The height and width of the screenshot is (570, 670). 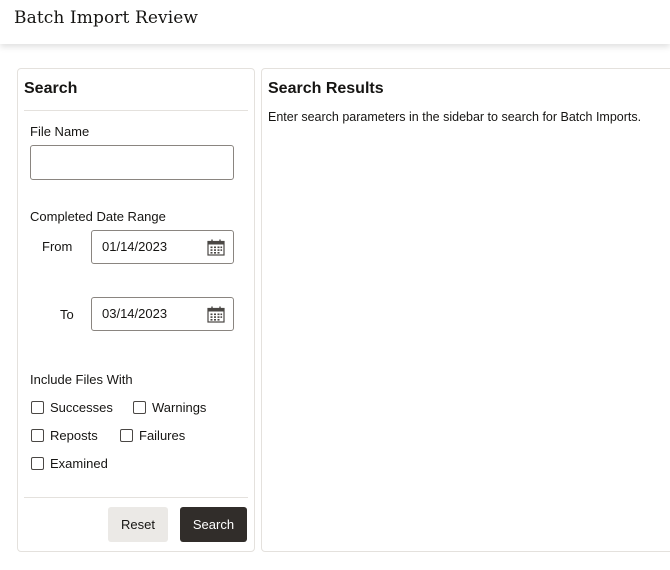 I want to click on checkbox-reposts: Reposts, so click(x=64, y=435).